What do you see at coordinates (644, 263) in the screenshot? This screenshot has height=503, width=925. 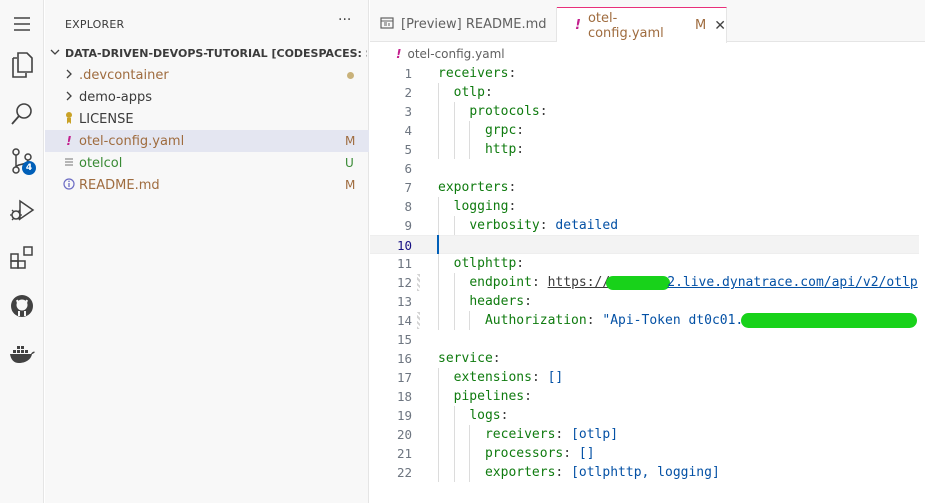 I see `code-line: 11 otlphttp:` at bounding box center [644, 263].